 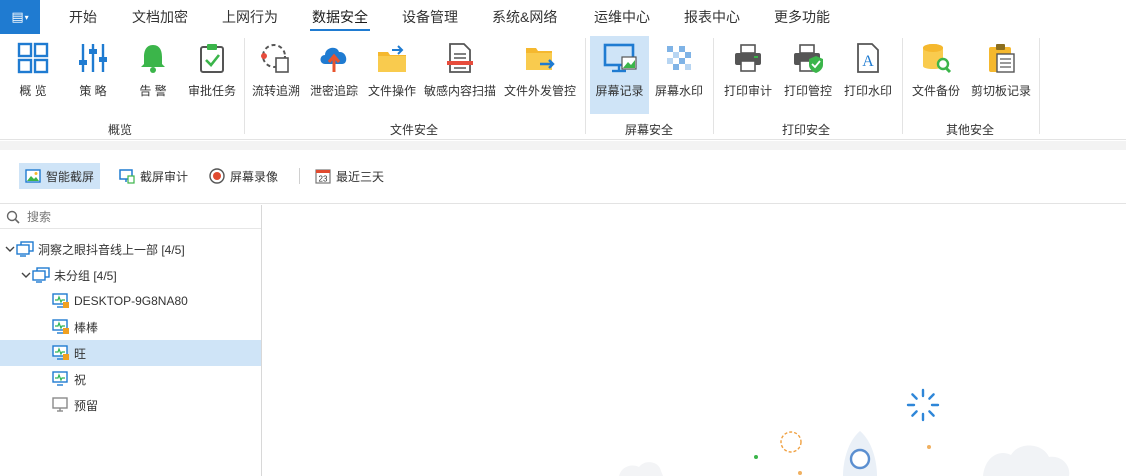 I want to click on monitor-audit-icon, so click(x=127, y=176).